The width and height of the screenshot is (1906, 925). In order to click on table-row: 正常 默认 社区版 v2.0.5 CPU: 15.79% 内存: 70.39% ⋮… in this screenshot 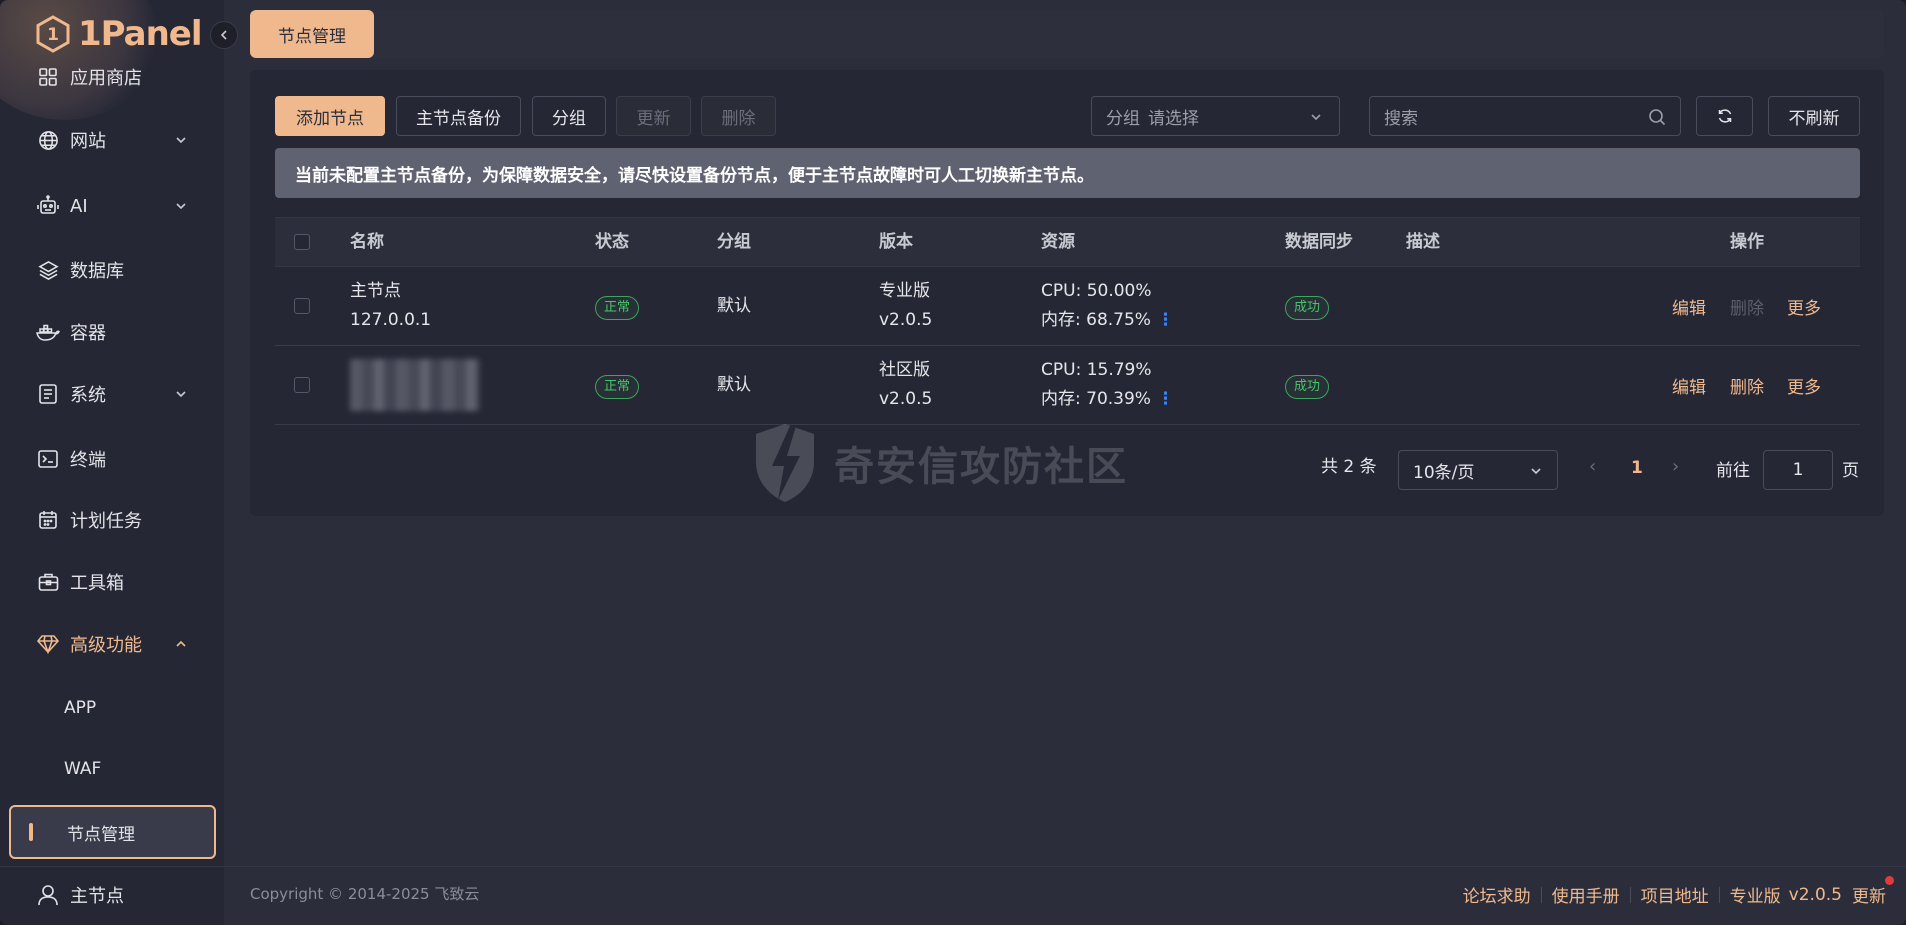, I will do `click(1067, 385)`.